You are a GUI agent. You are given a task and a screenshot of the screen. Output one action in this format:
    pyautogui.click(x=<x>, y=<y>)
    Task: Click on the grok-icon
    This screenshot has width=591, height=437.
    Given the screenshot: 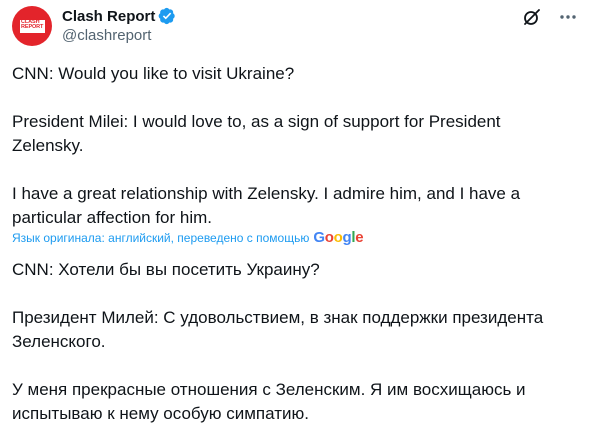 What is the action you would take?
    pyautogui.click(x=532, y=17)
    